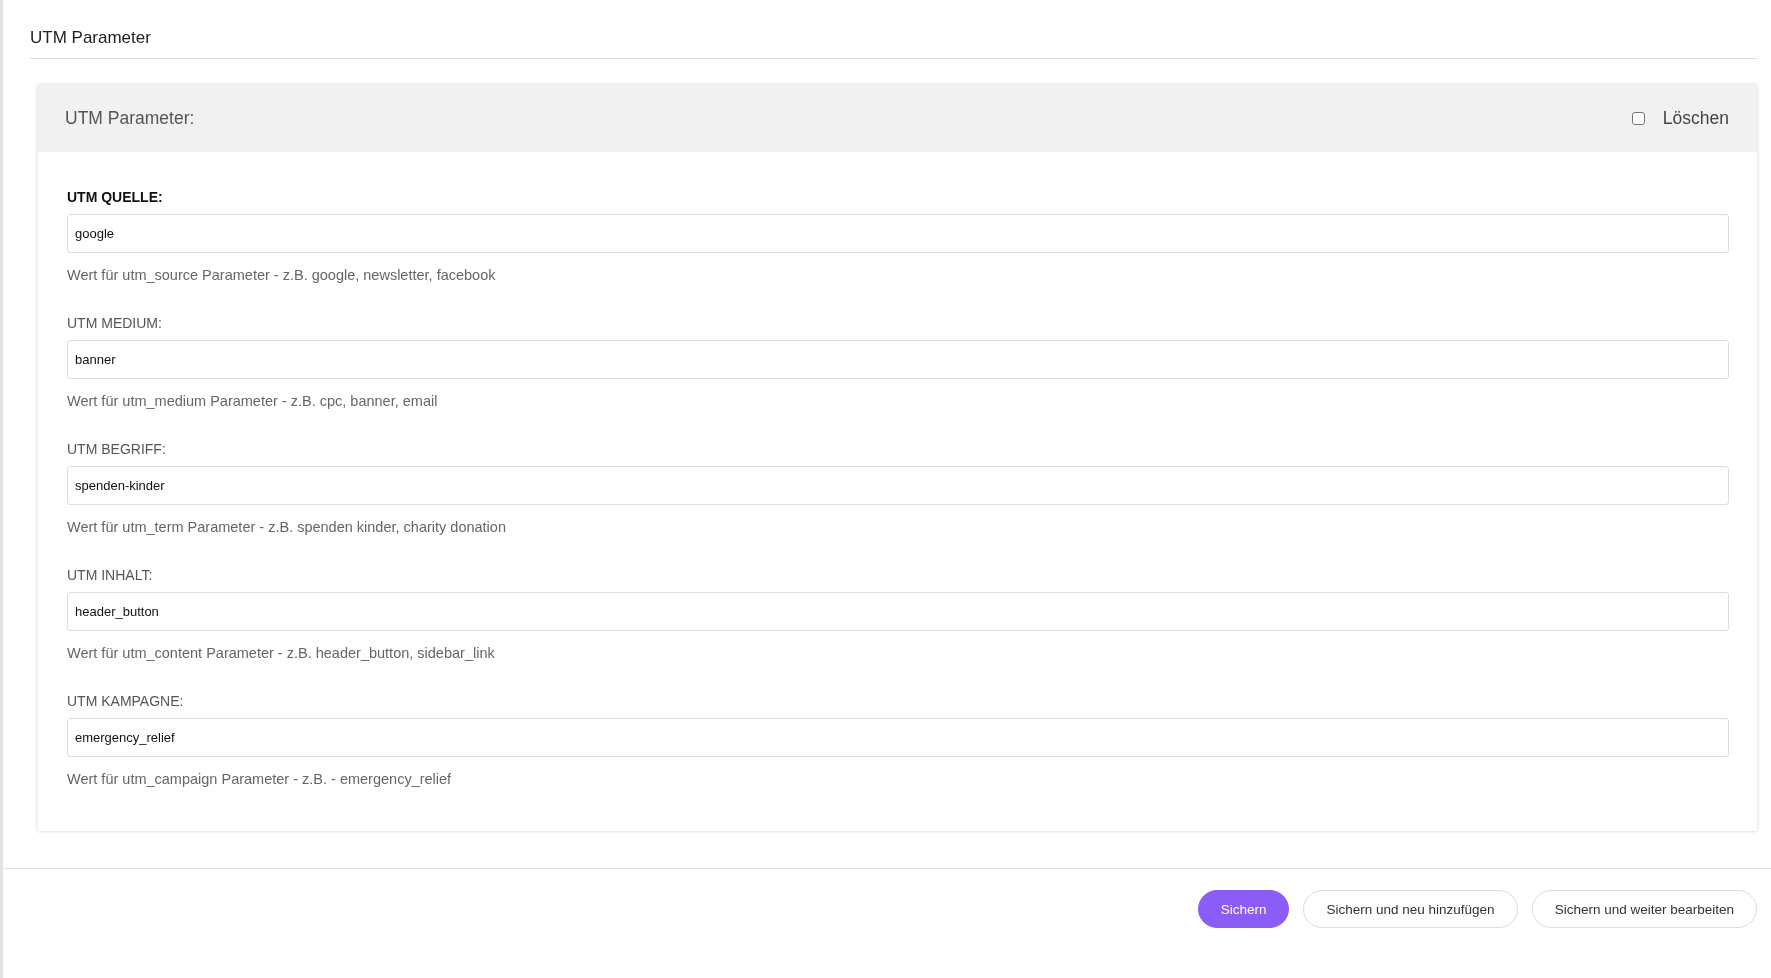  Describe the element at coordinates (898, 233) in the screenshot. I see `input-field: google` at that location.